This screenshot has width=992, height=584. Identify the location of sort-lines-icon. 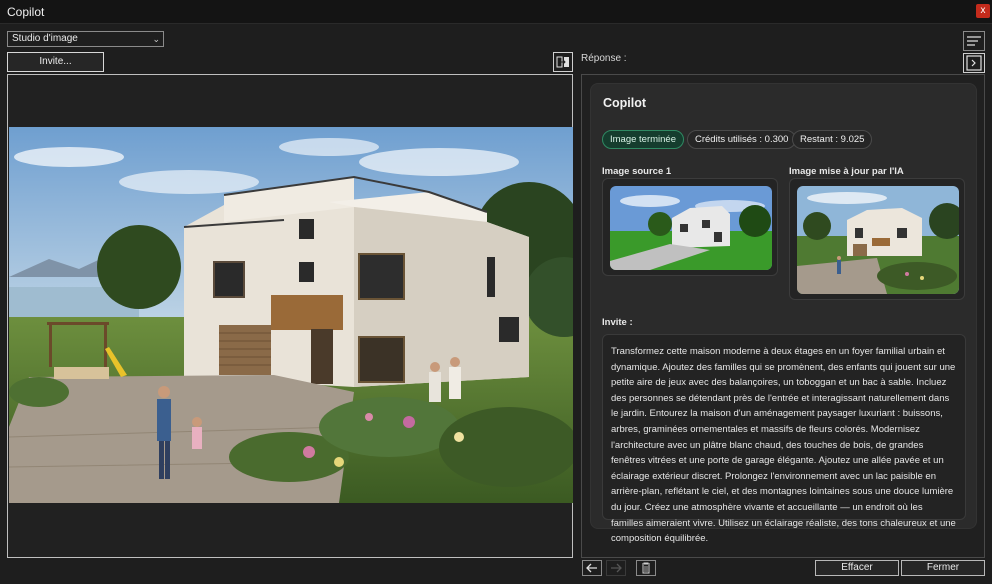
(974, 41).